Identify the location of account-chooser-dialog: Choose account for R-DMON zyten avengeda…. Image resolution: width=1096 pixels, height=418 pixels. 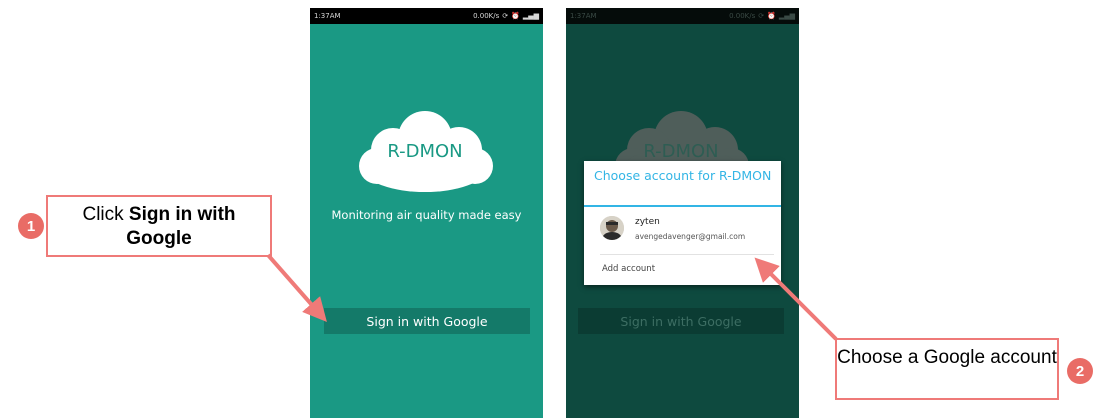
(682, 223).